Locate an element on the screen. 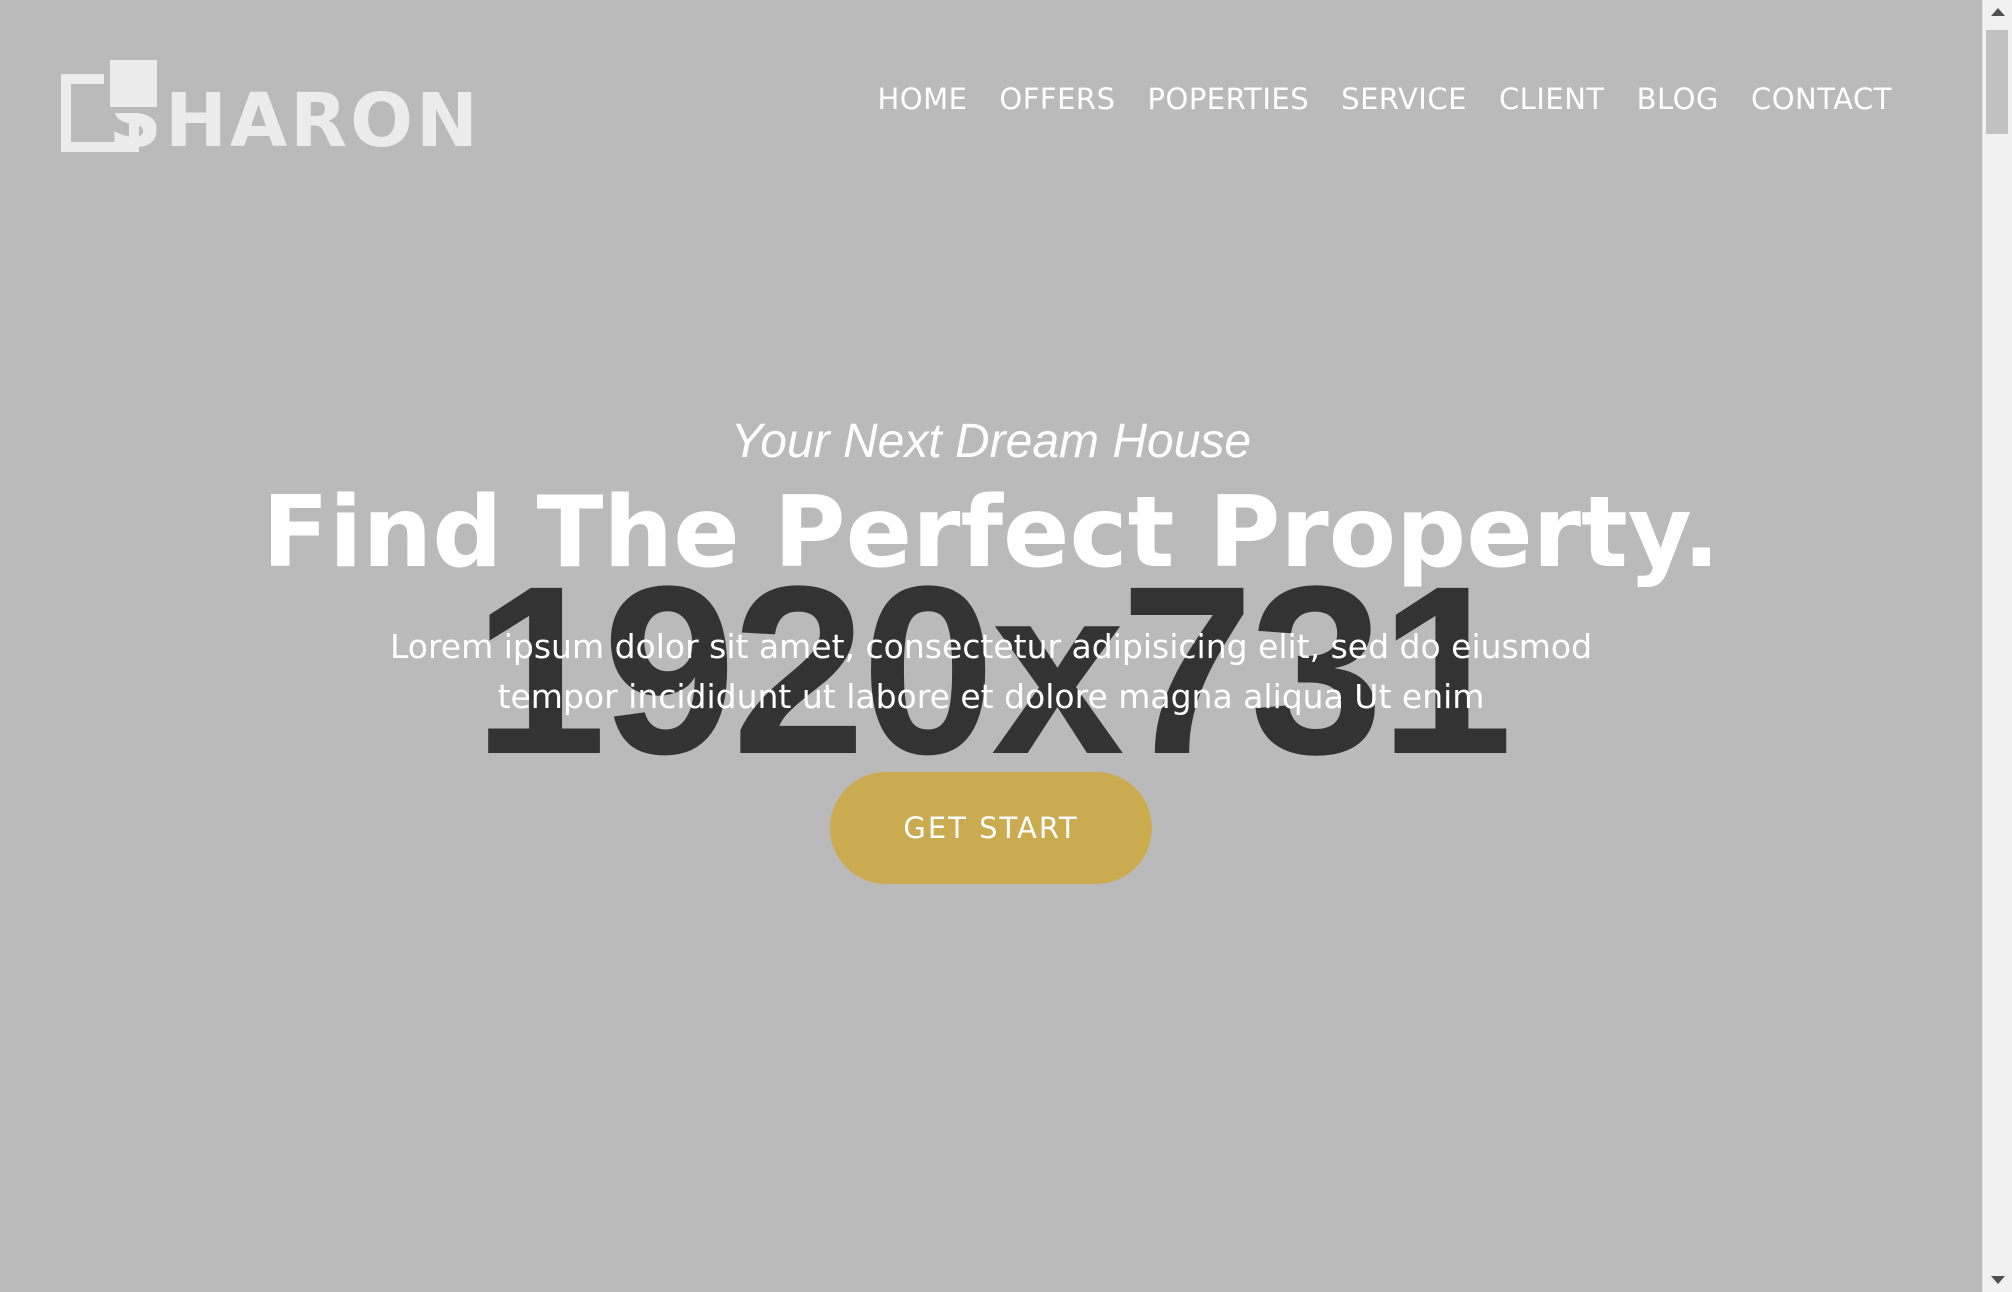 The width and height of the screenshot is (2012, 1292). scroll-thumb is located at coordinates (1997, 82).